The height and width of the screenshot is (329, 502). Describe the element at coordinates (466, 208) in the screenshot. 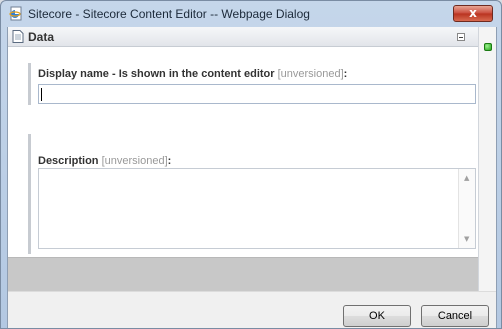

I see `description-scrollbar: ▲ ▼` at that location.